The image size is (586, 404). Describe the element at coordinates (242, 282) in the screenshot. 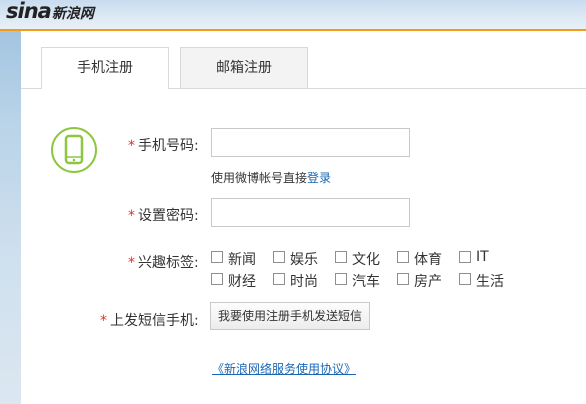

I see `interest-label-finance: 财经` at that location.